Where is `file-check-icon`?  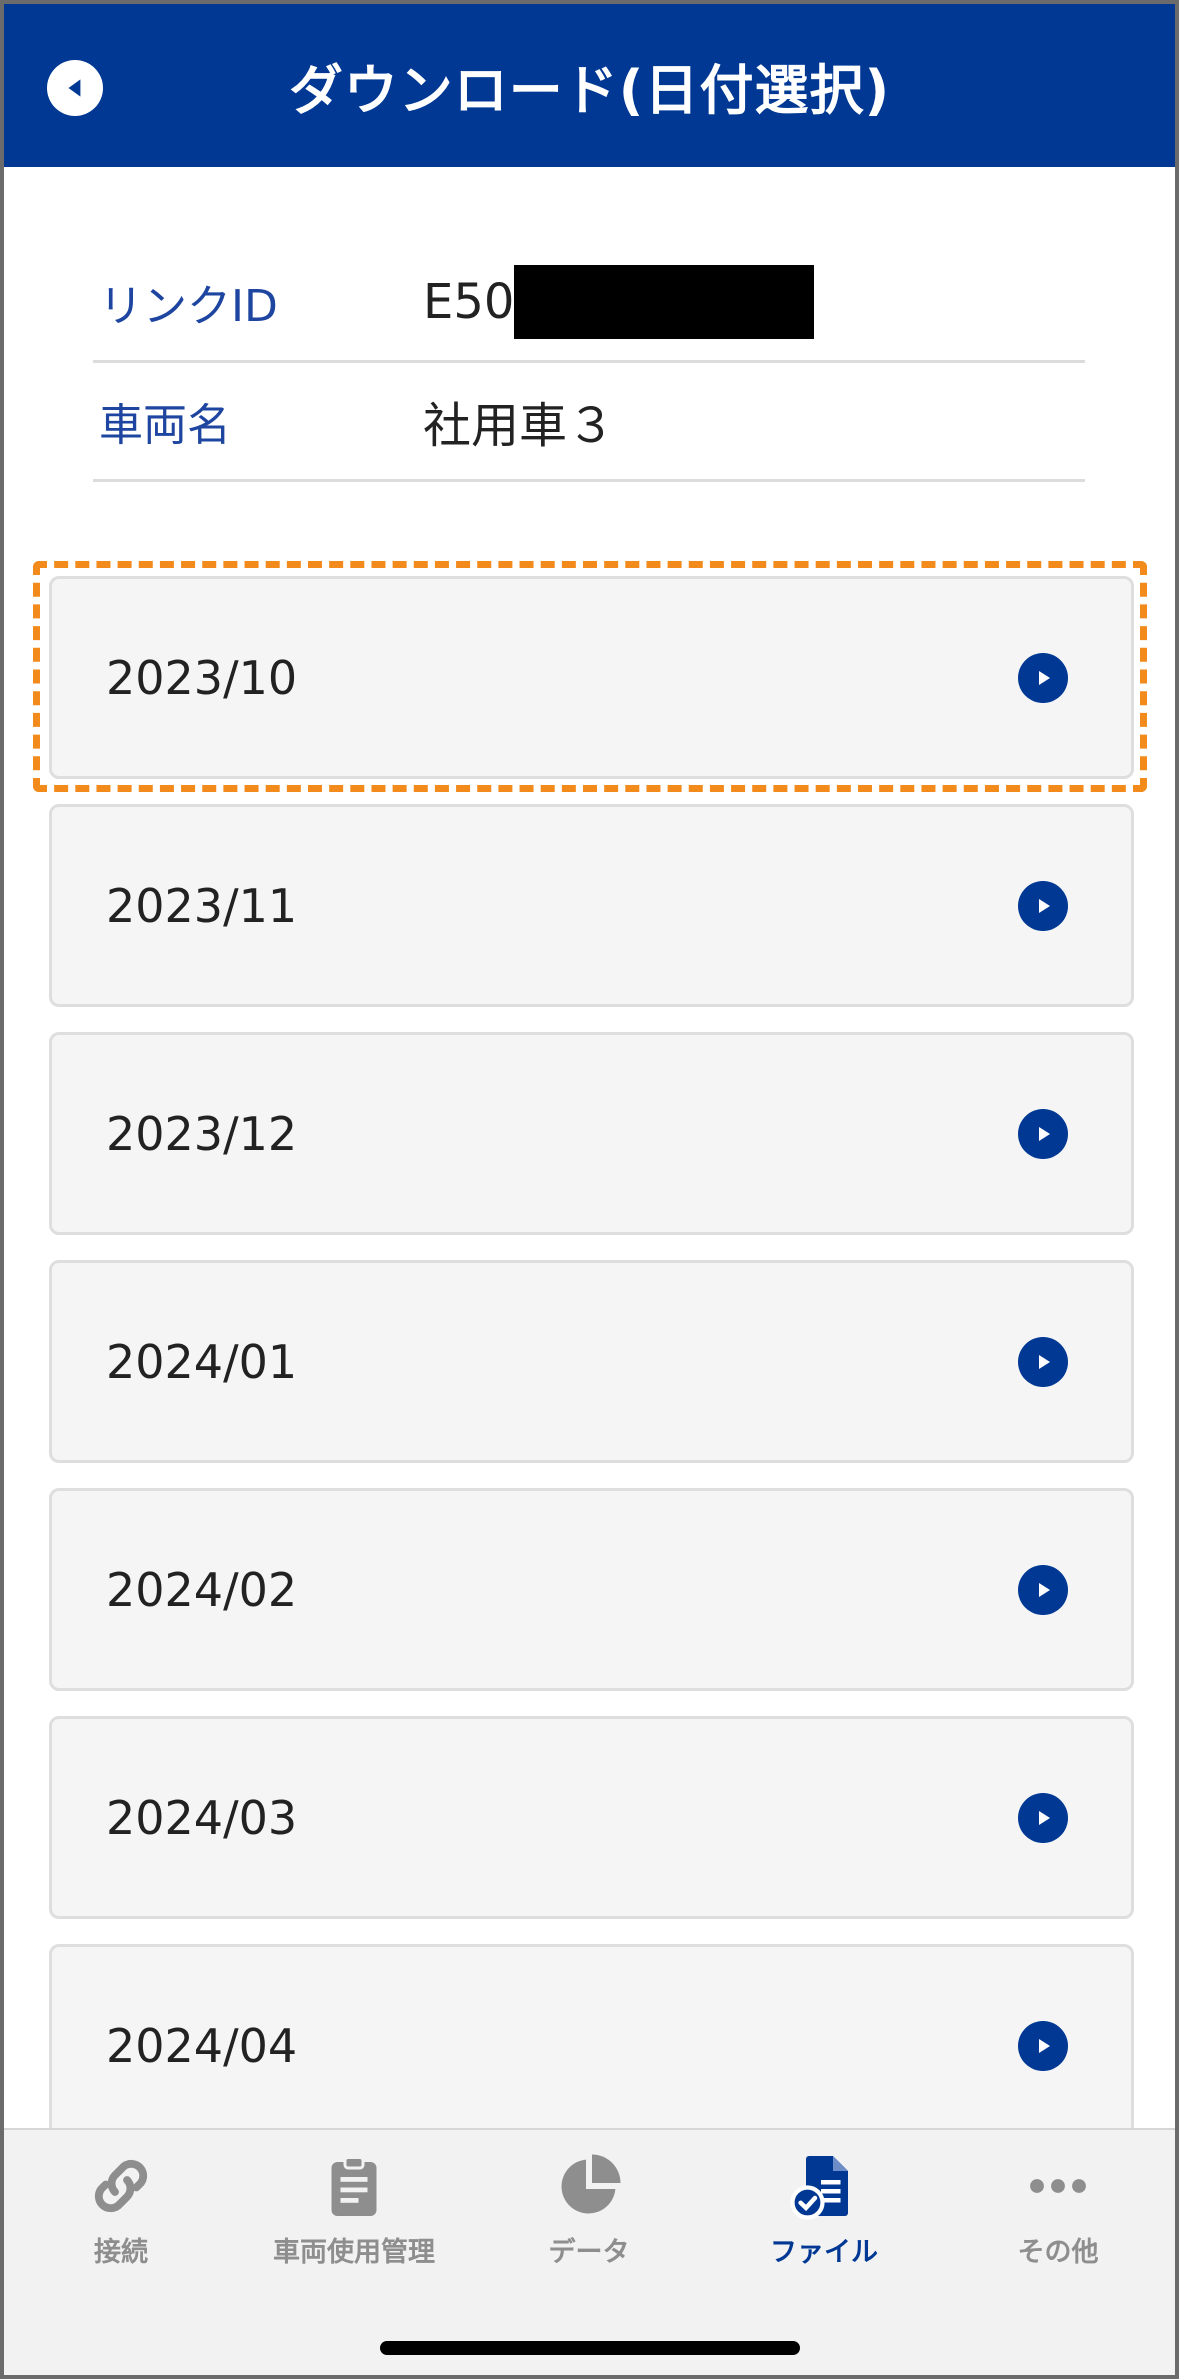
file-check-icon is located at coordinates (819, 2188).